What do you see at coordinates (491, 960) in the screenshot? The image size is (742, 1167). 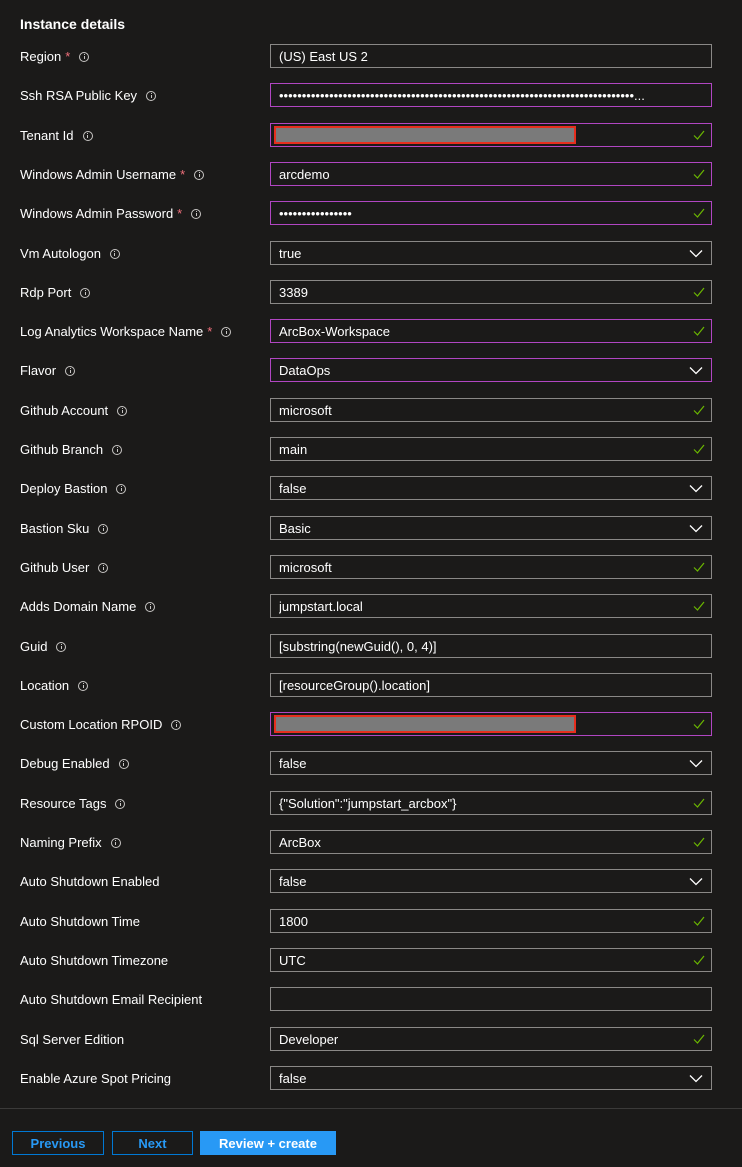 I see `input-auto-shutdown-timezone: UTC` at bounding box center [491, 960].